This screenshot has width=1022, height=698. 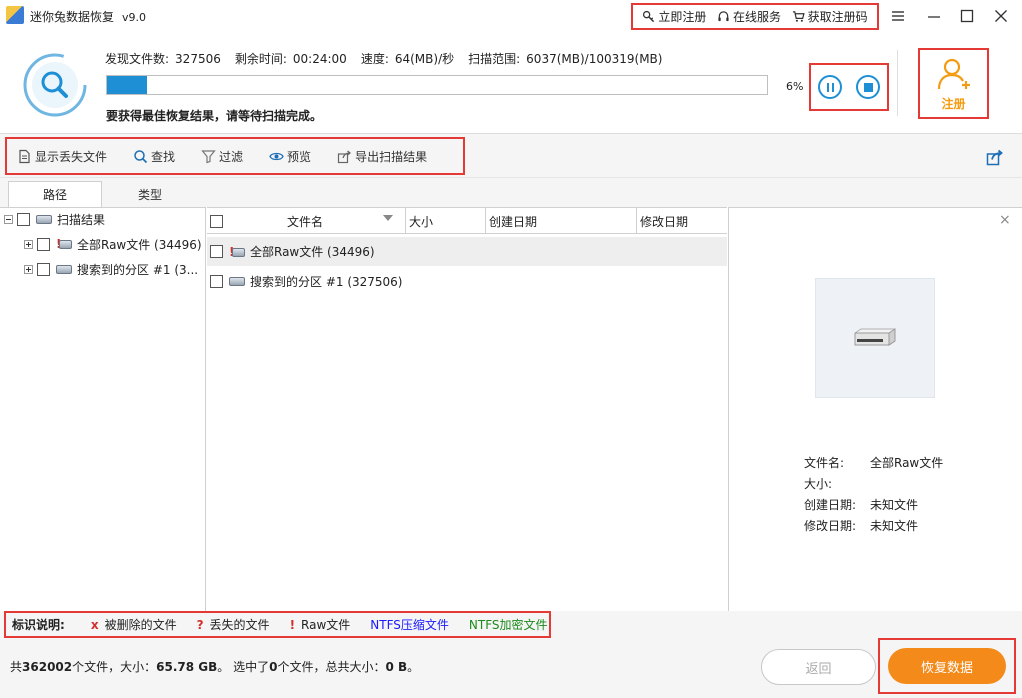 What do you see at coordinates (8, 219) in the screenshot?
I see `collapse-toggle` at bounding box center [8, 219].